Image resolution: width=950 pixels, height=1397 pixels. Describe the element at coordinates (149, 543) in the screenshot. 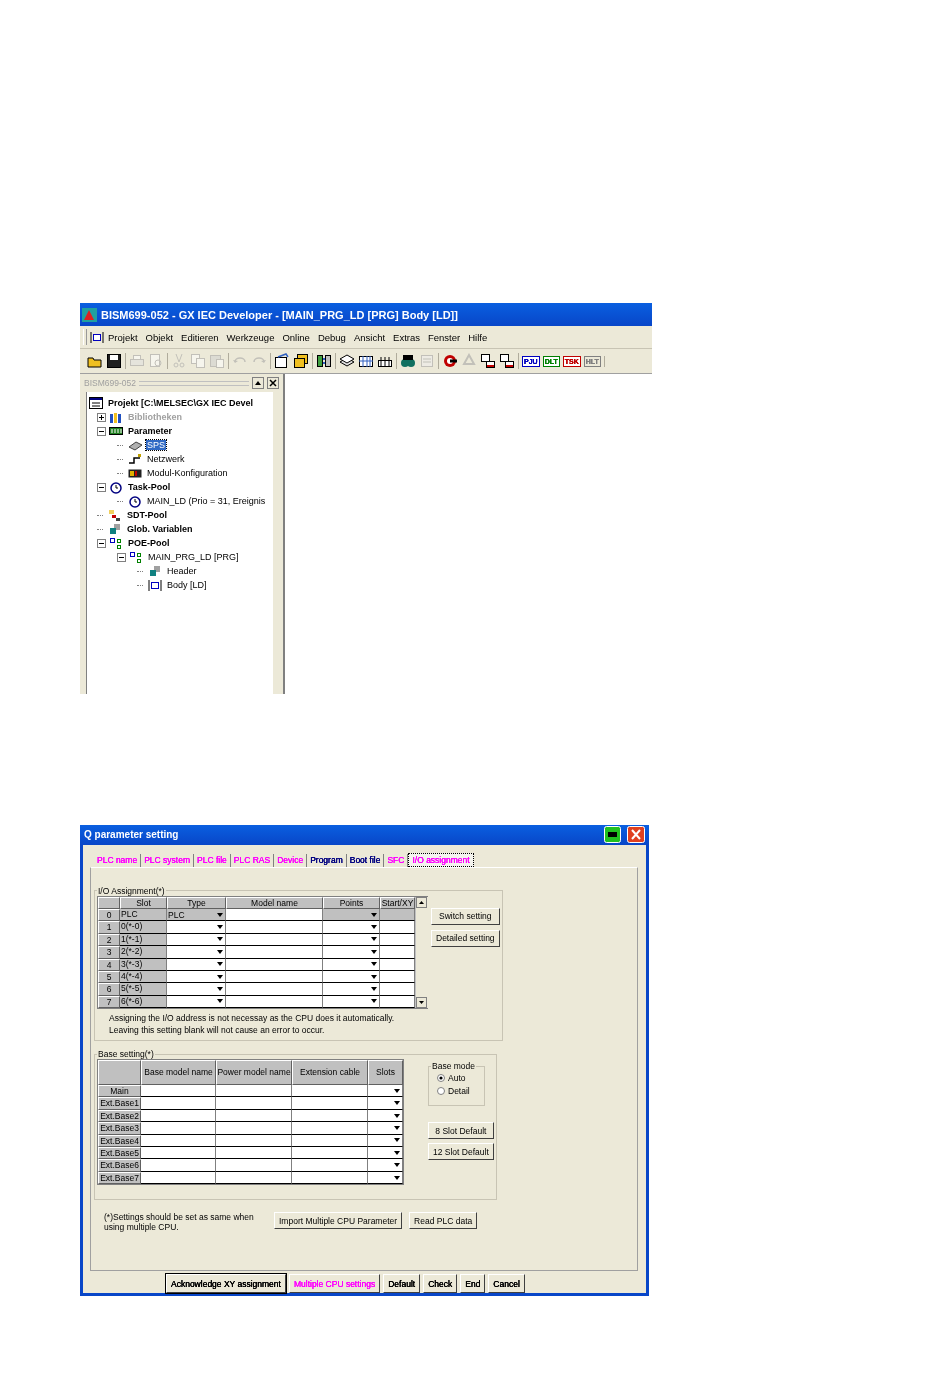

I see `tree-item: POE-Pool` at that location.